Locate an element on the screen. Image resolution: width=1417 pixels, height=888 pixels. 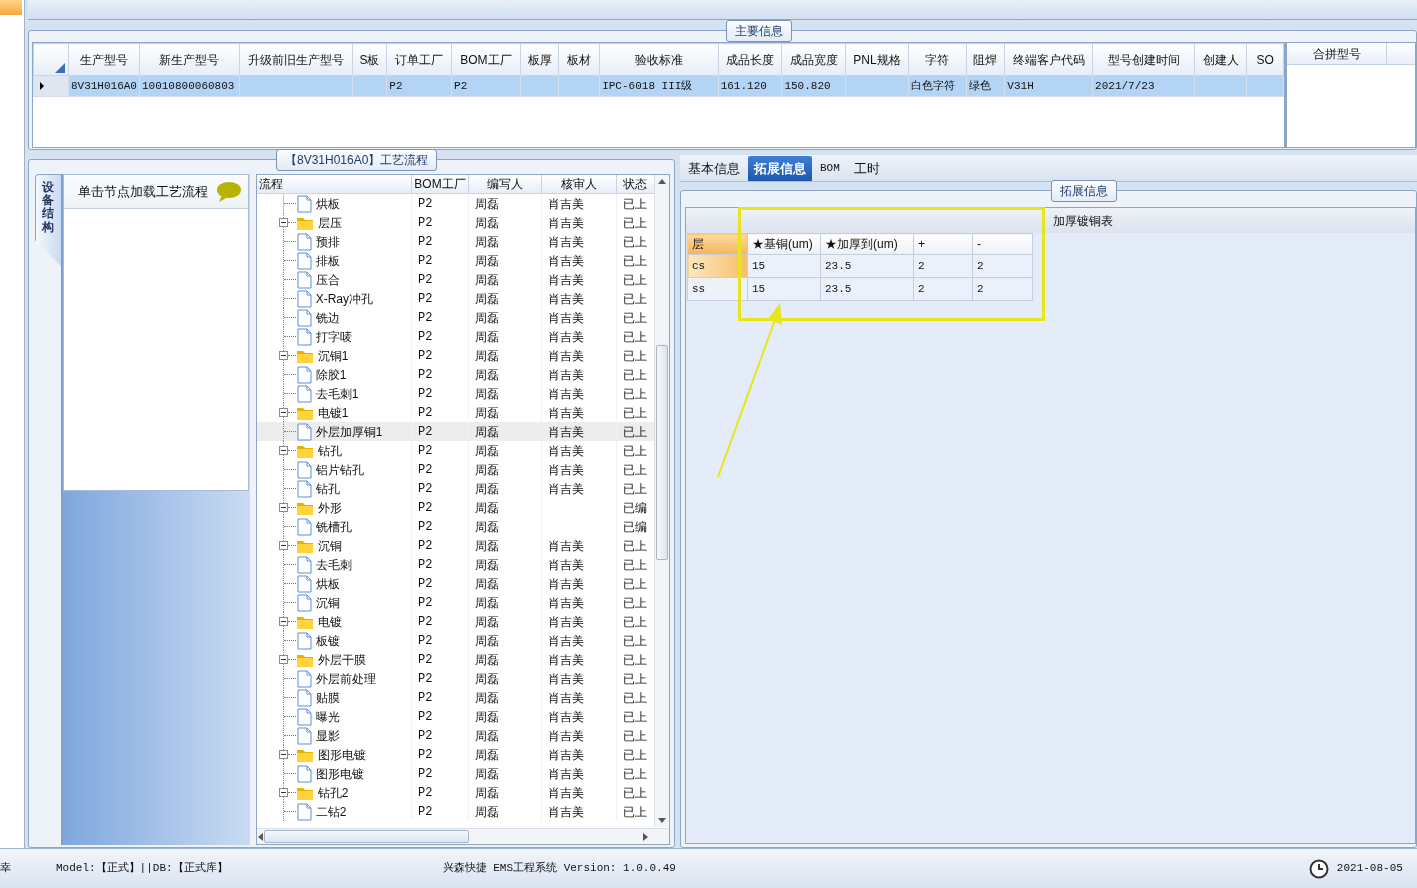
tree-node: 板镀 is located at coordinates (329, 640).